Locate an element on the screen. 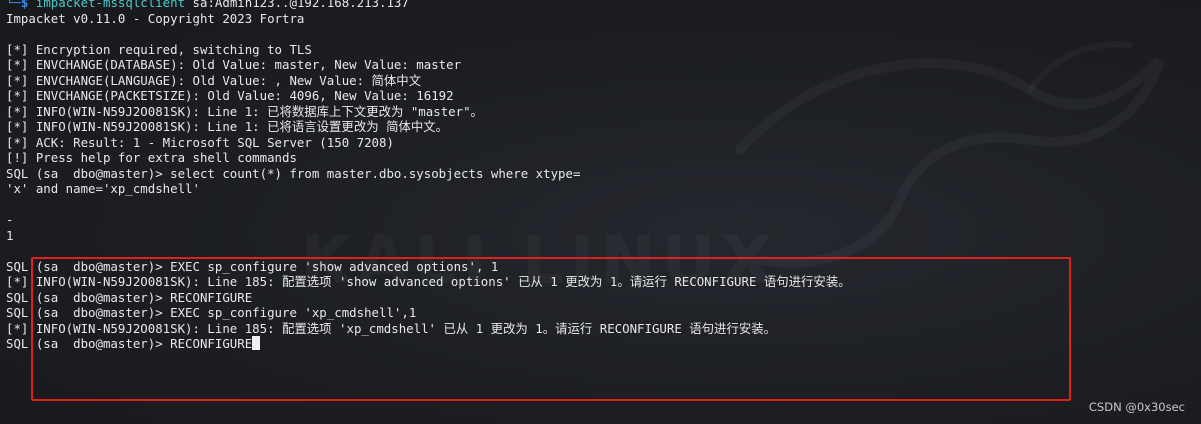  output-line: [!] Press help for extra shell commands is located at coordinates (151, 157).